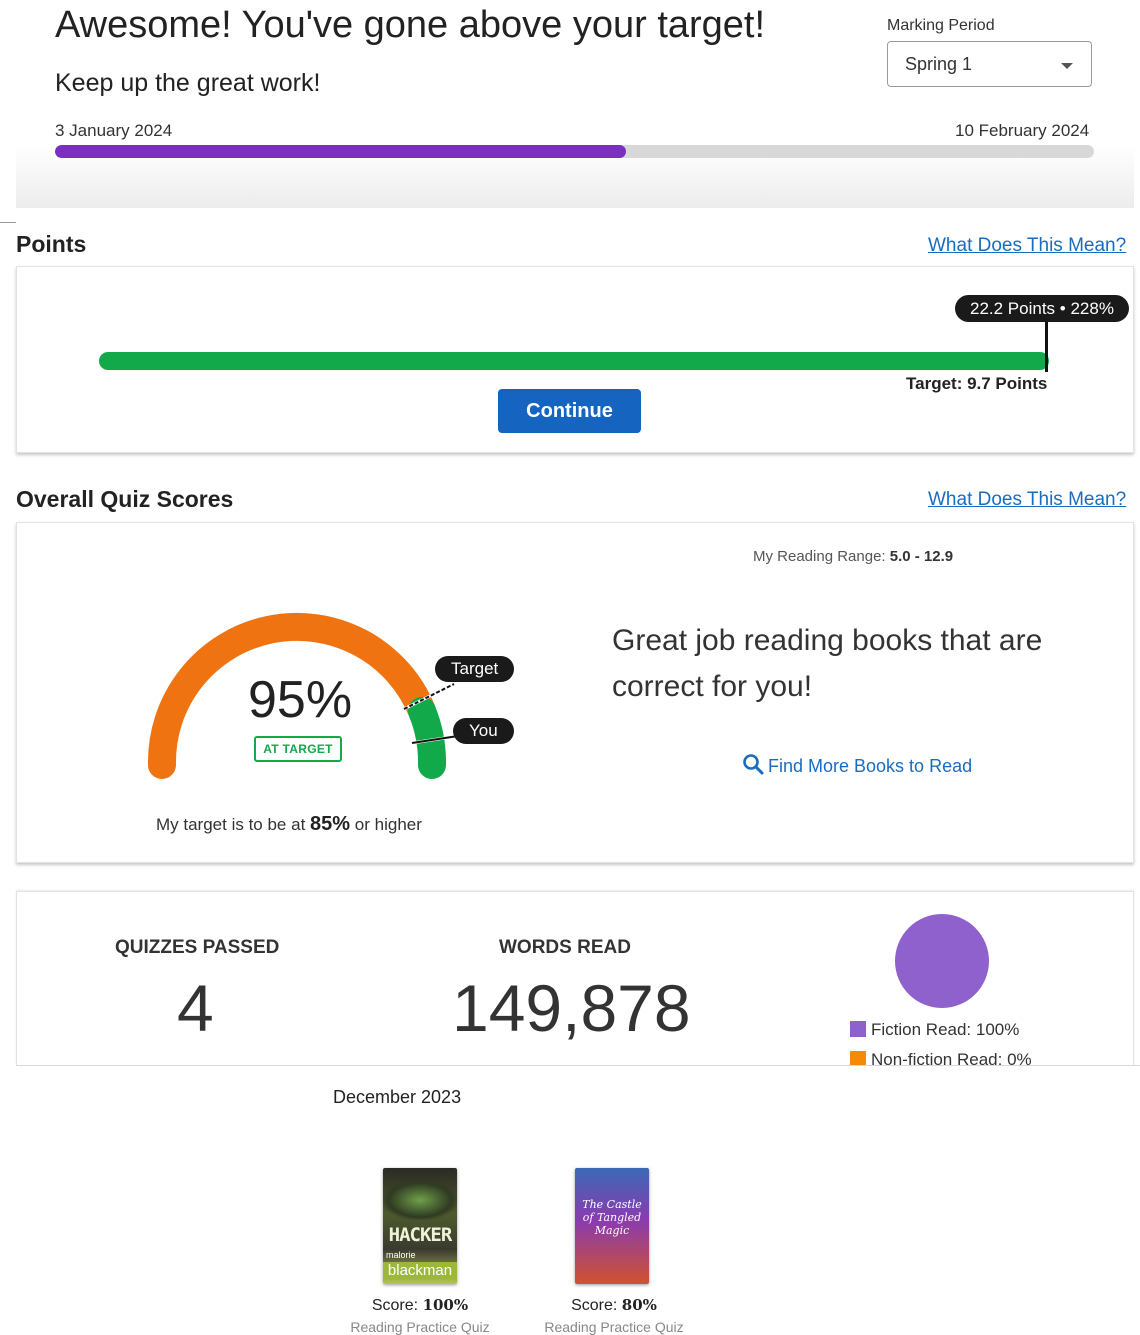  I want to click on reading-range-value: 5.0 - 12.9, so click(921, 556).